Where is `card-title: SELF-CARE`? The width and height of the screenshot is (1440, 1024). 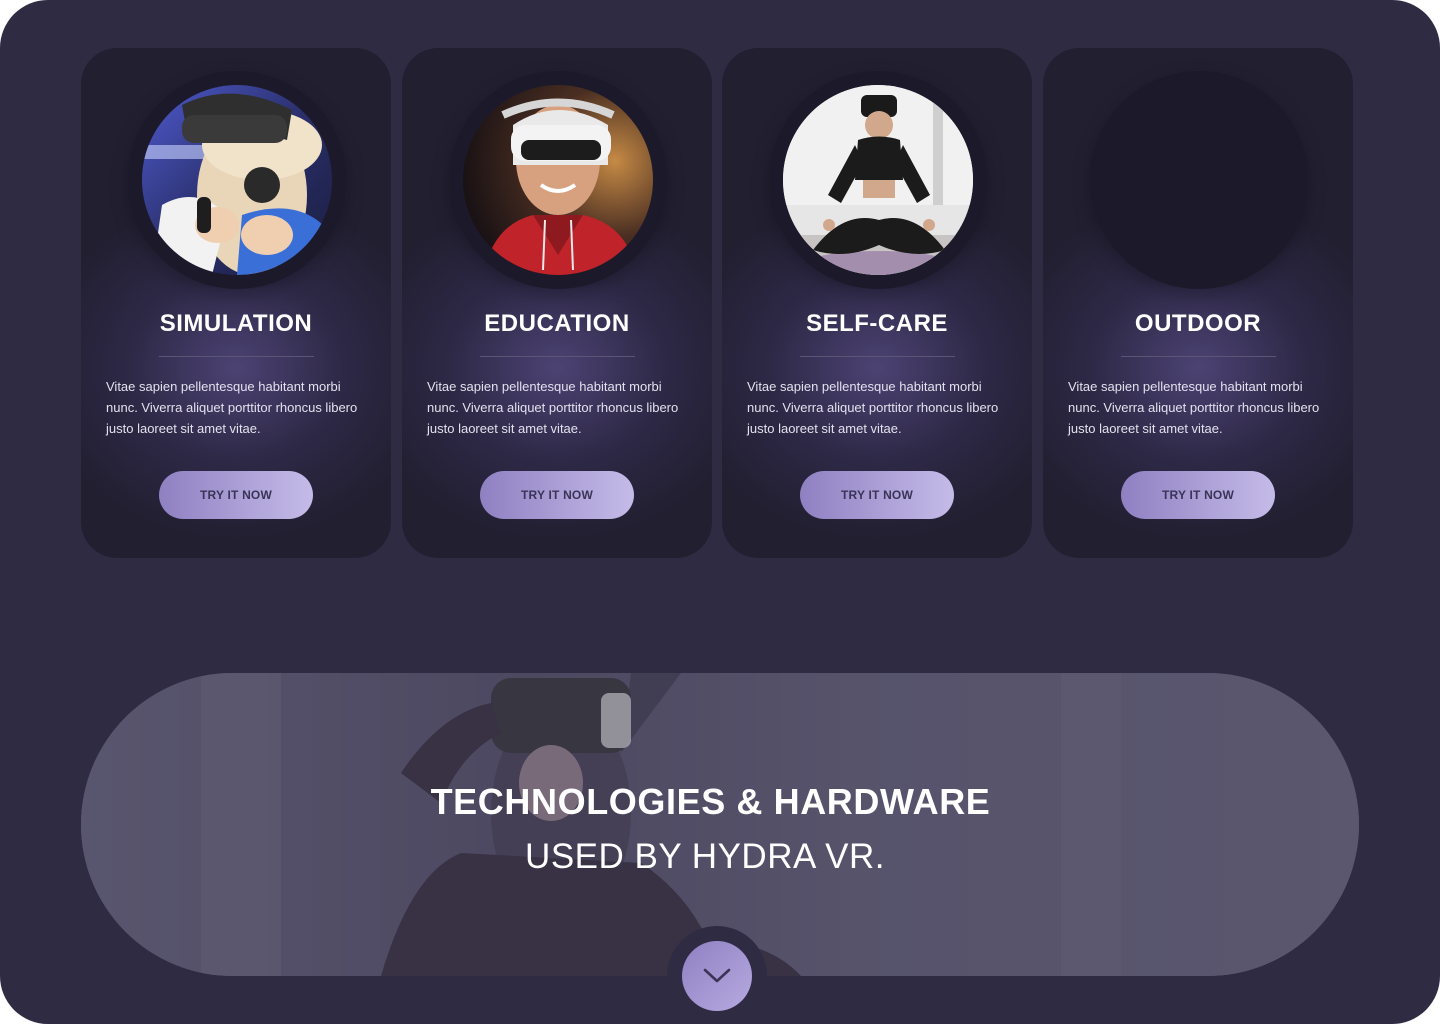
card-title: SELF-CARE is located at coordinates (877, 323).